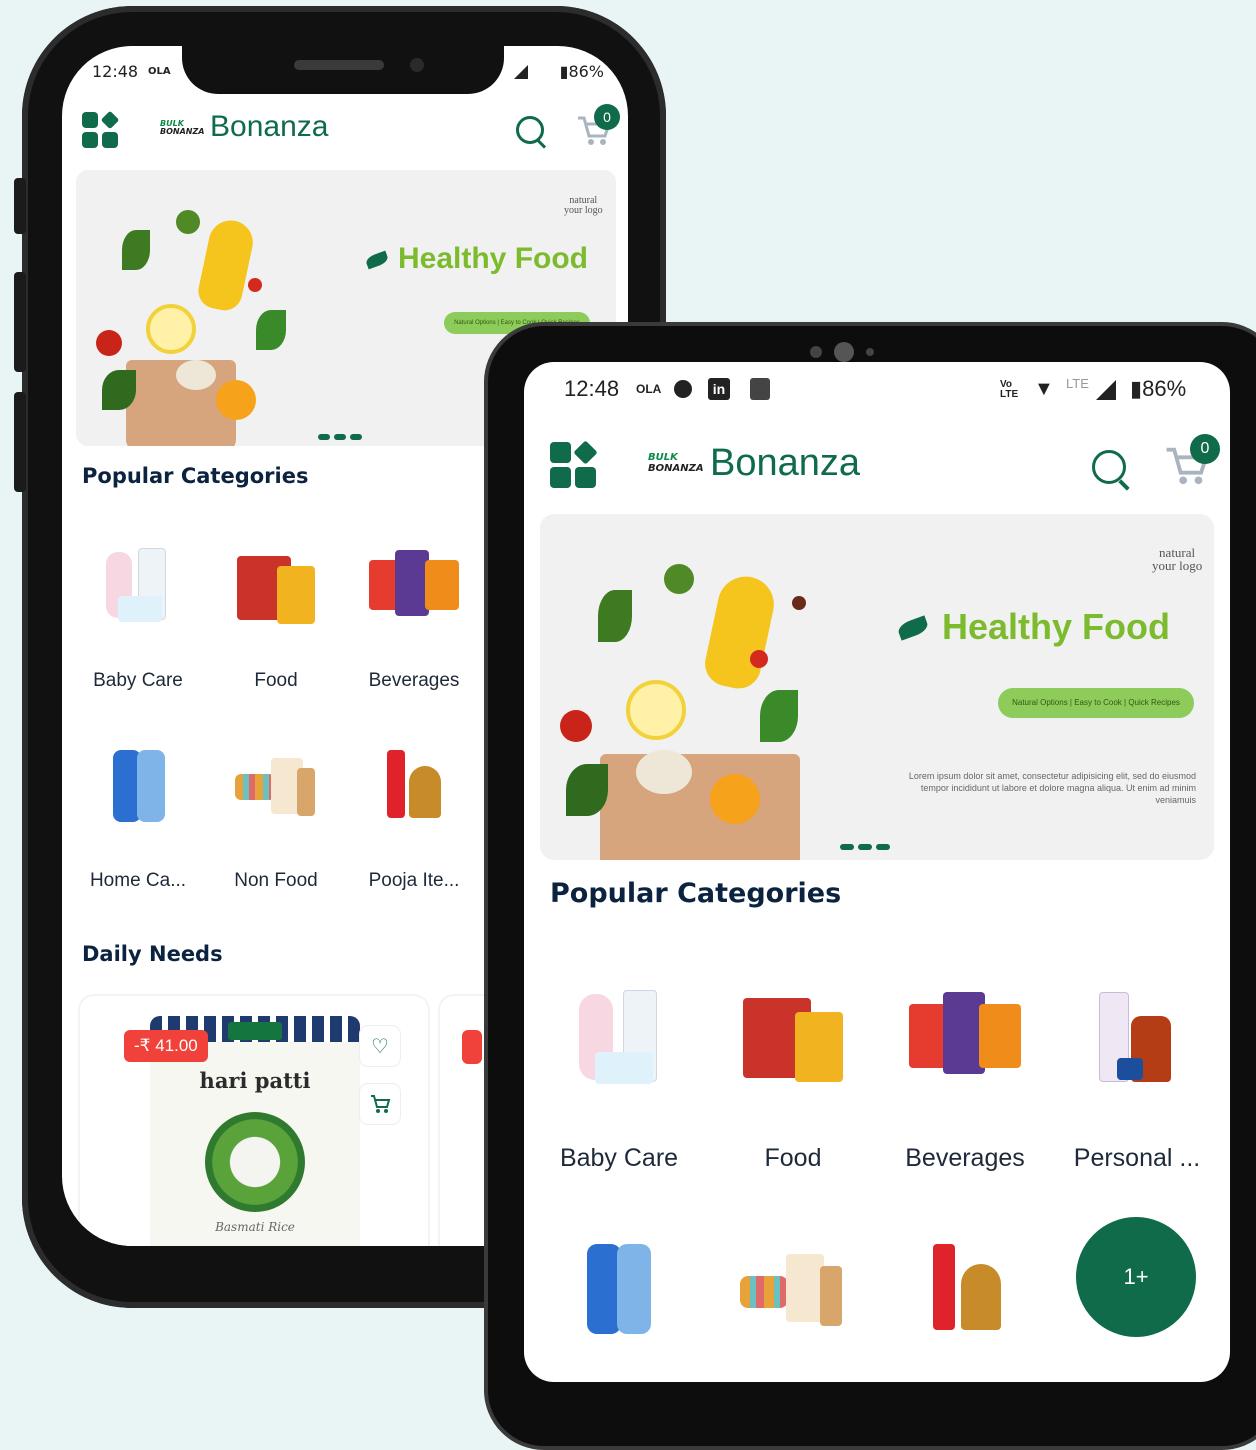  I want to click on linkedin-icon: in, so click(719, 389).